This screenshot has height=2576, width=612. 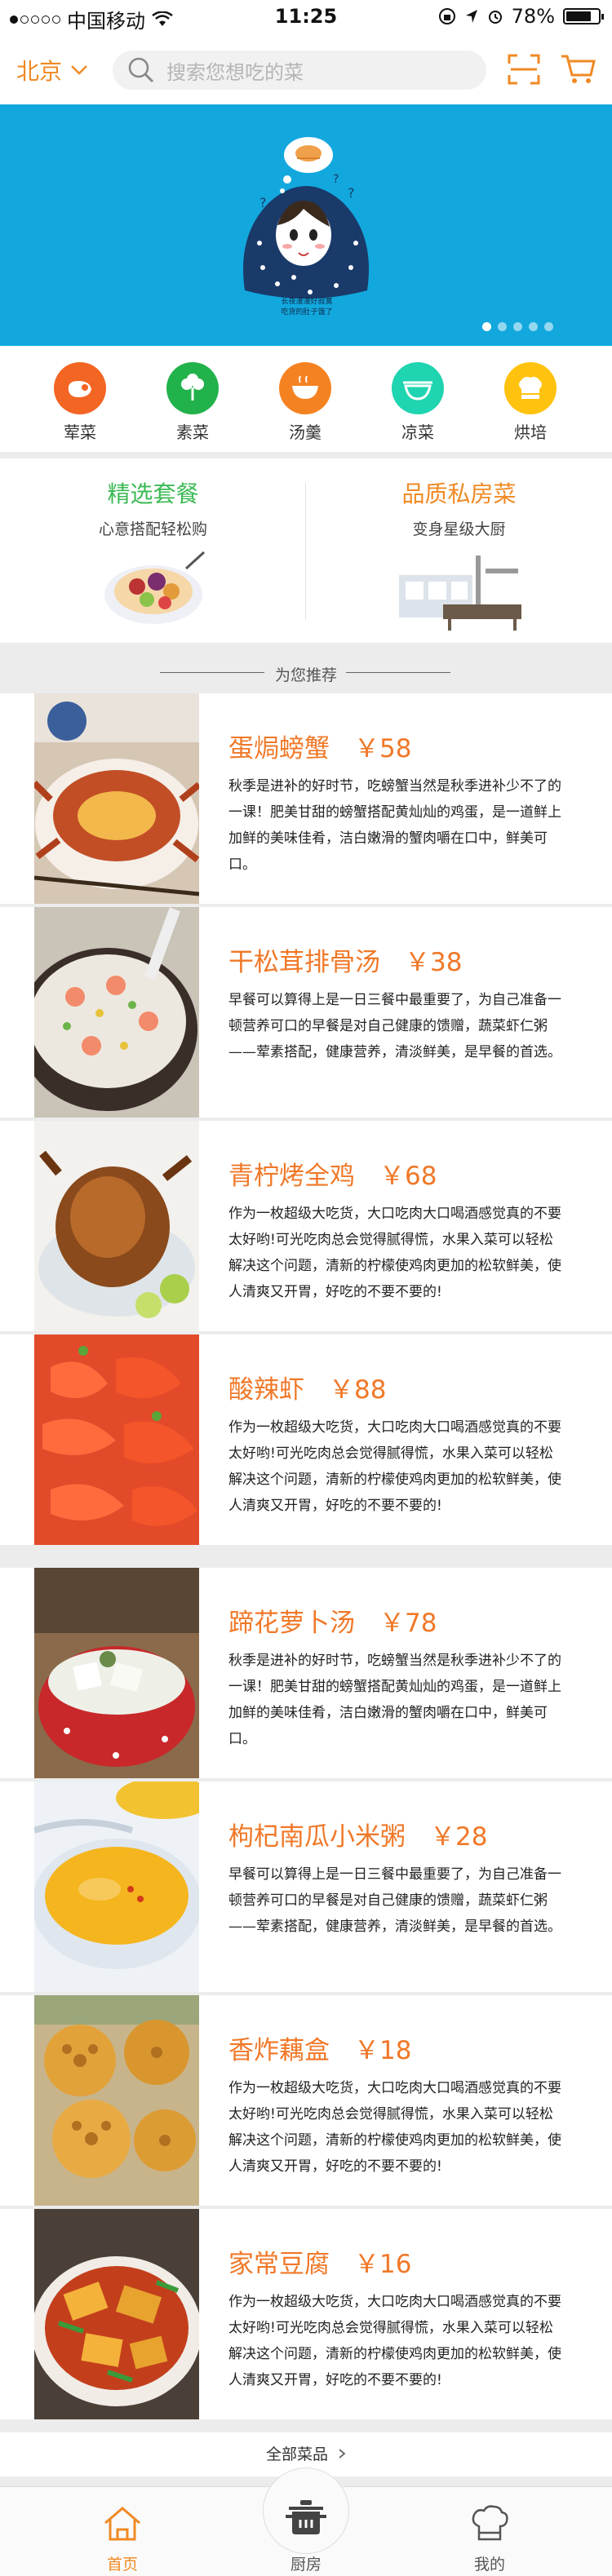 I want to click on dish-price: ￥68, so click(x=408, y=1176).